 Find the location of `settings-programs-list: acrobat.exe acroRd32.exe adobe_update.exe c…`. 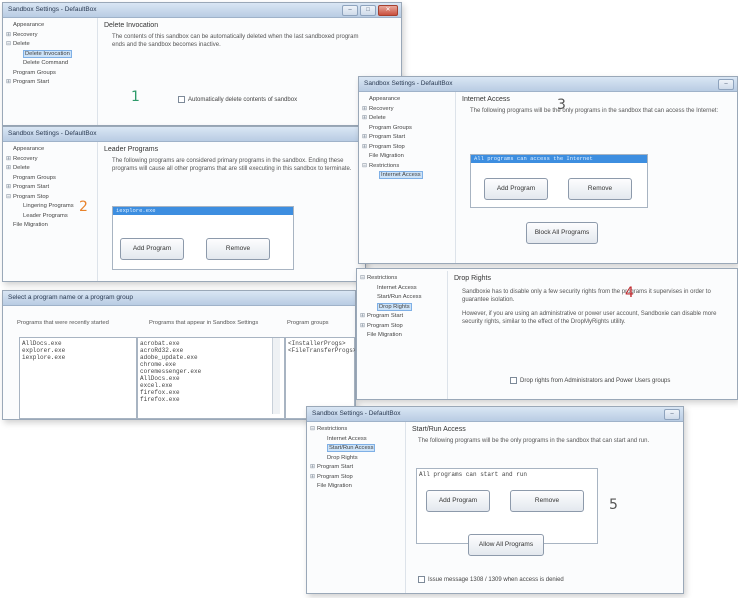

settings-programs-list: acrobat.exe acroRd32.exe adobe_update.exe c… is located at coordinates (211, 378).